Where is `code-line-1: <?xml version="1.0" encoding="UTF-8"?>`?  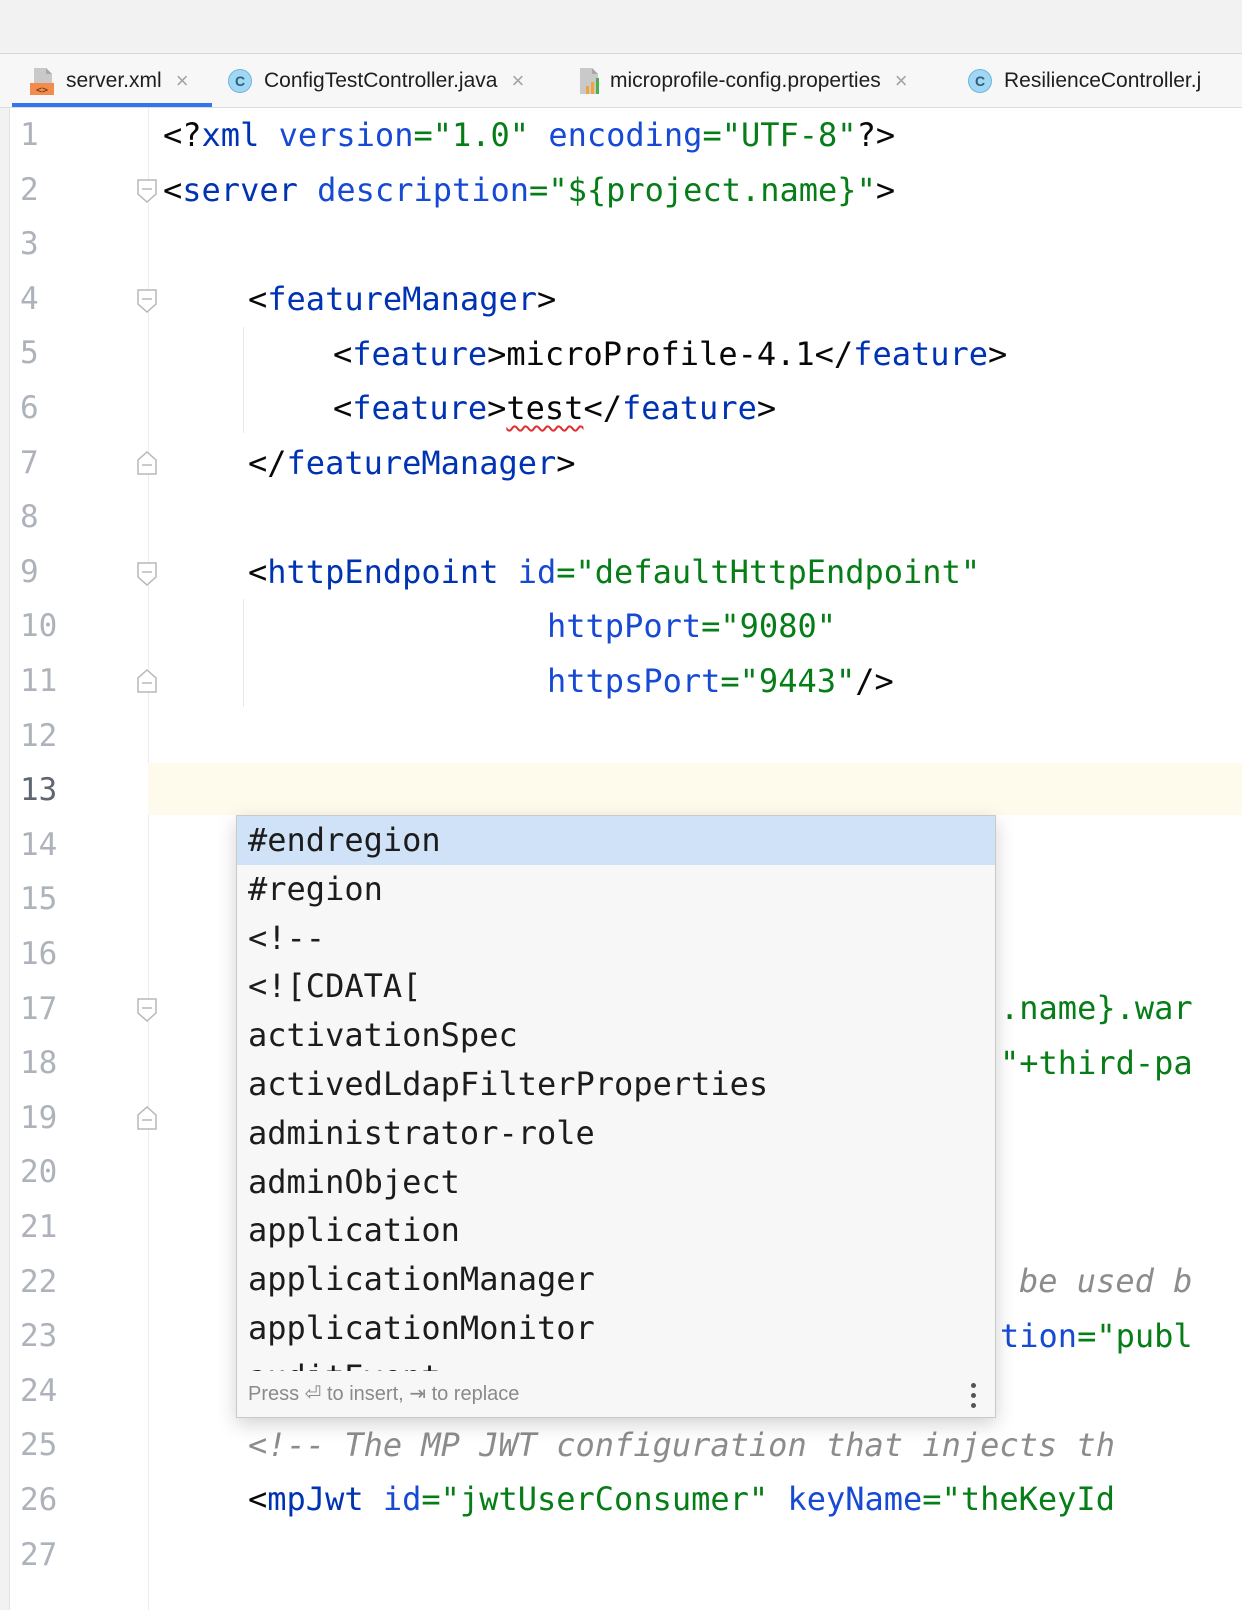
code-line-1: <?xml version="1.0" encoding="UTF-8"?> is located at coordinates (529, 135).